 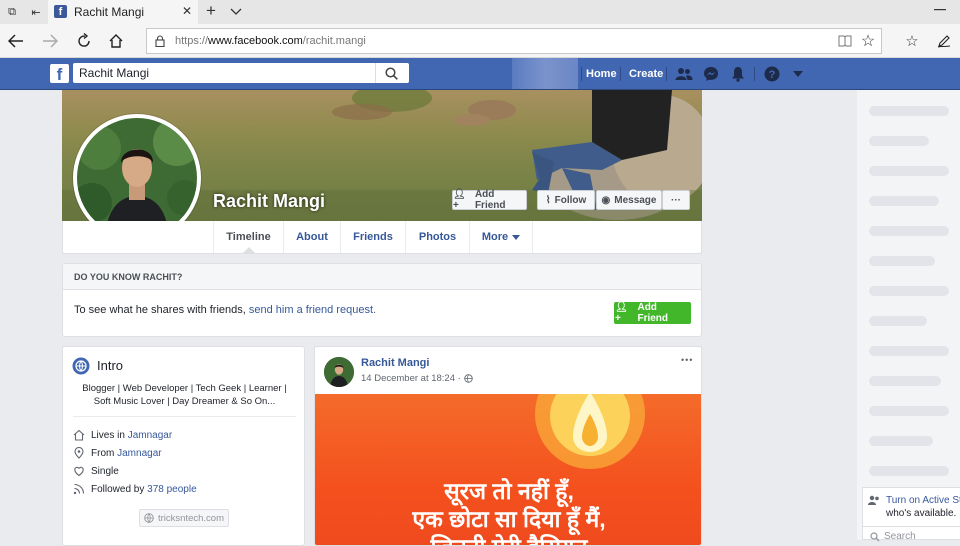 What do you see at coordinates (480, 12) in the screenshot?
I see `browser-tab-bar: ⧉ ⇤ f Rachit Mangi ✕ +` at bounding box center [480, 12].